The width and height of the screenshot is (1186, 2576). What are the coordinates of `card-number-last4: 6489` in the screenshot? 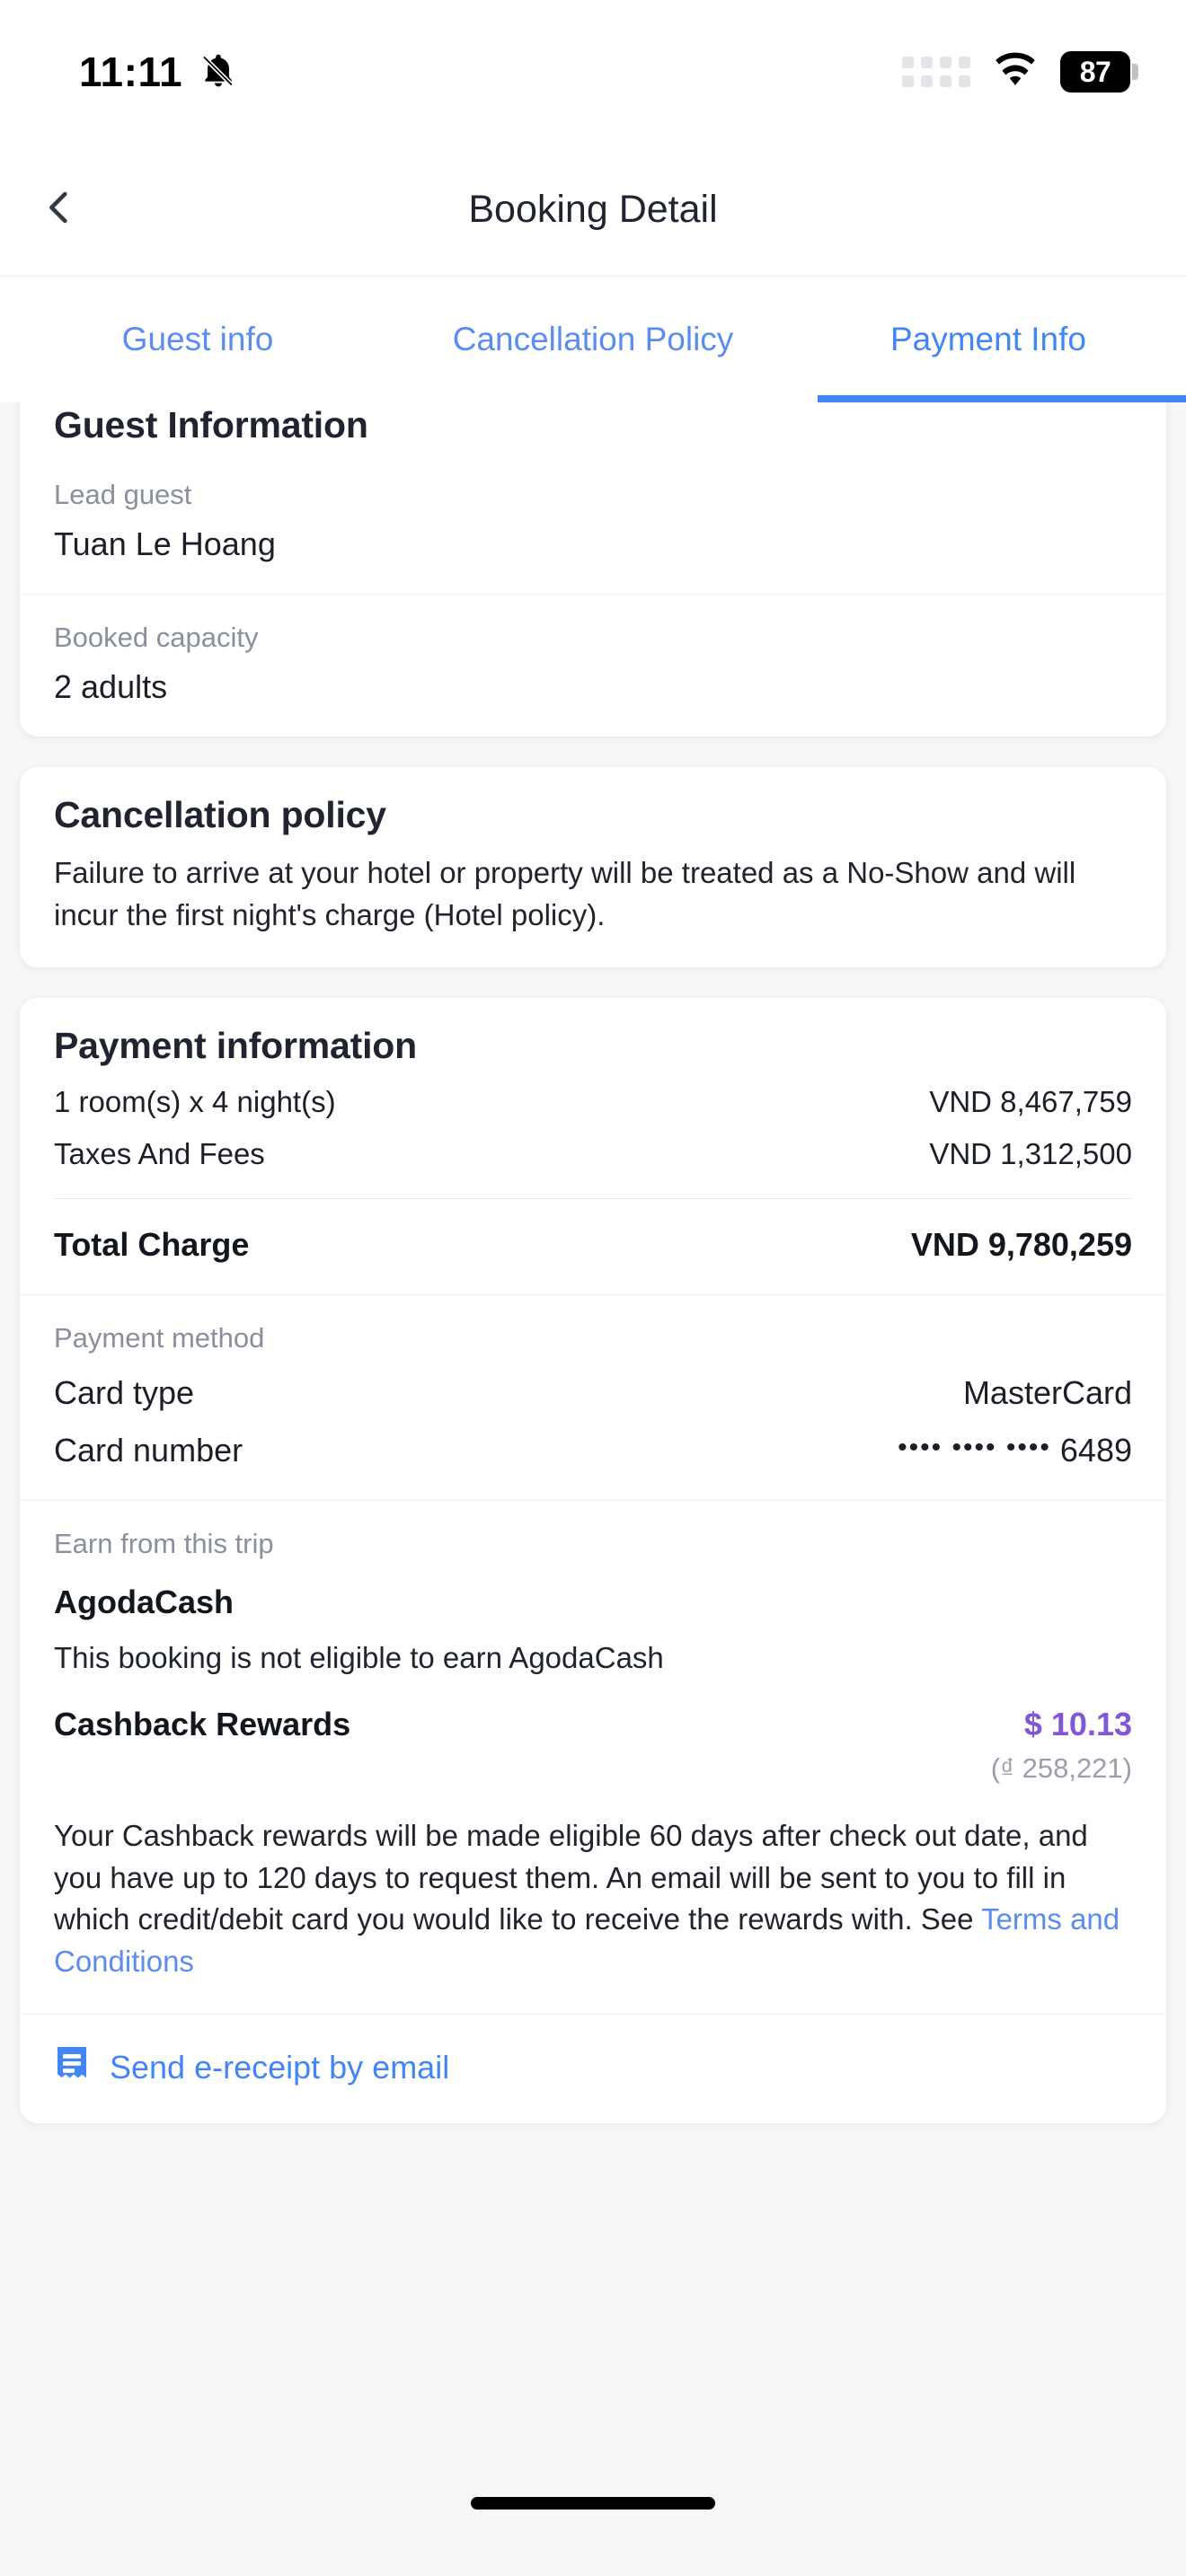 It's located at (1095, 1450).